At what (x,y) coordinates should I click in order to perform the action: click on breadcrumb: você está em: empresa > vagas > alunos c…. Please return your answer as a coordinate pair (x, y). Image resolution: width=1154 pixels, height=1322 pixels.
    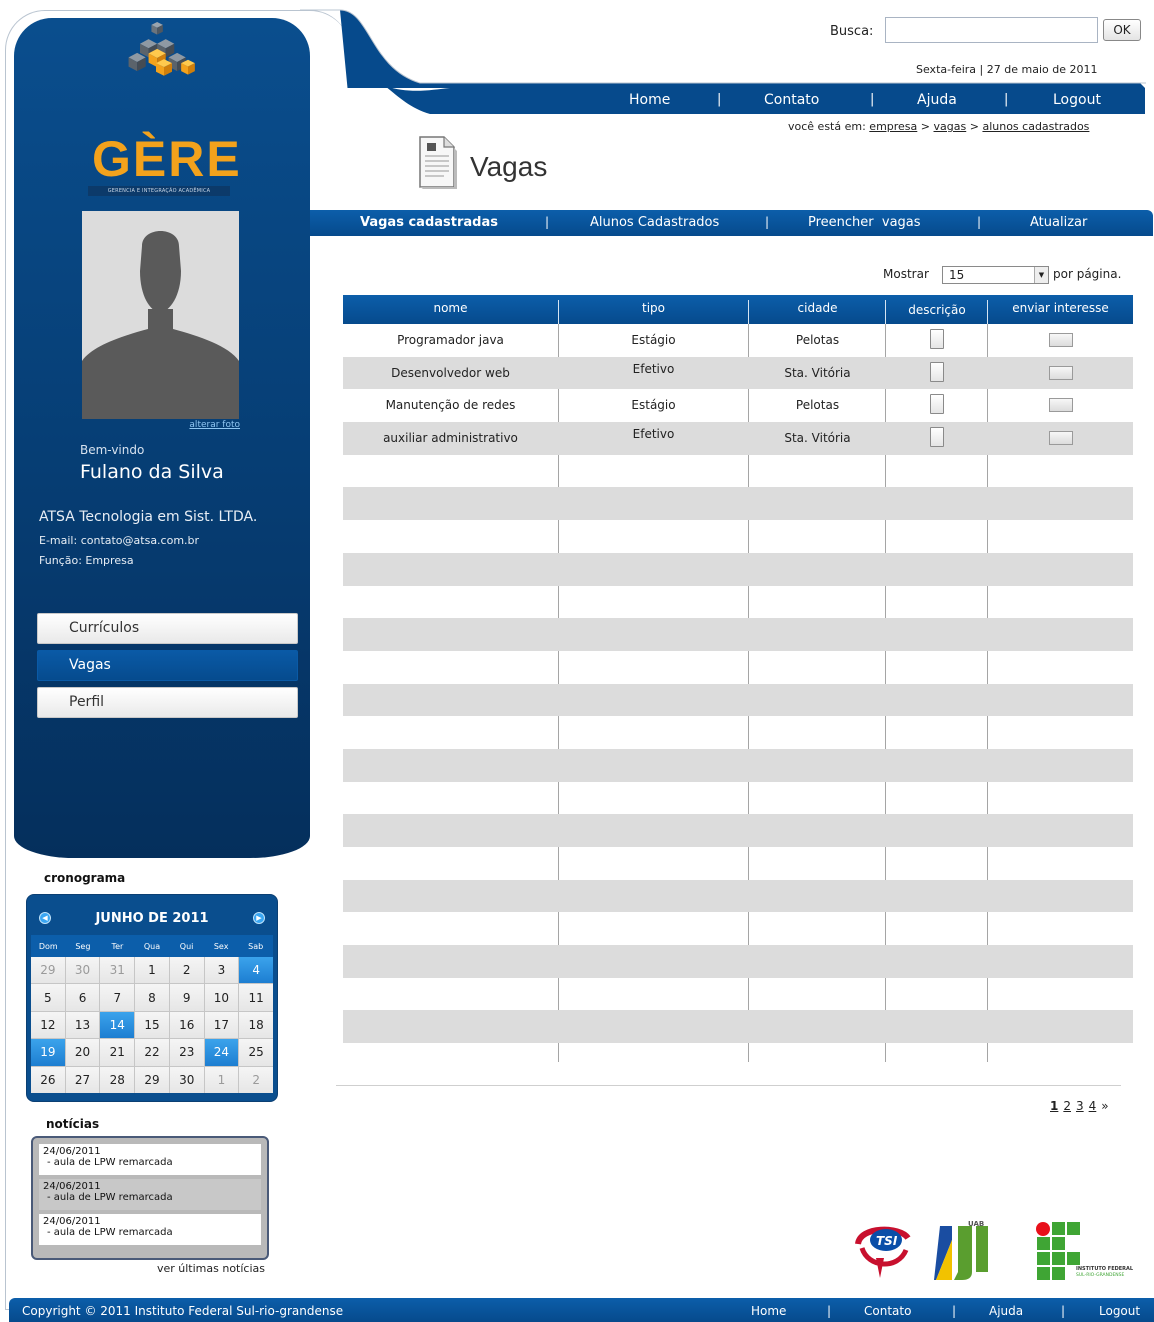
    Looking at the image, I should click on (938, 126).